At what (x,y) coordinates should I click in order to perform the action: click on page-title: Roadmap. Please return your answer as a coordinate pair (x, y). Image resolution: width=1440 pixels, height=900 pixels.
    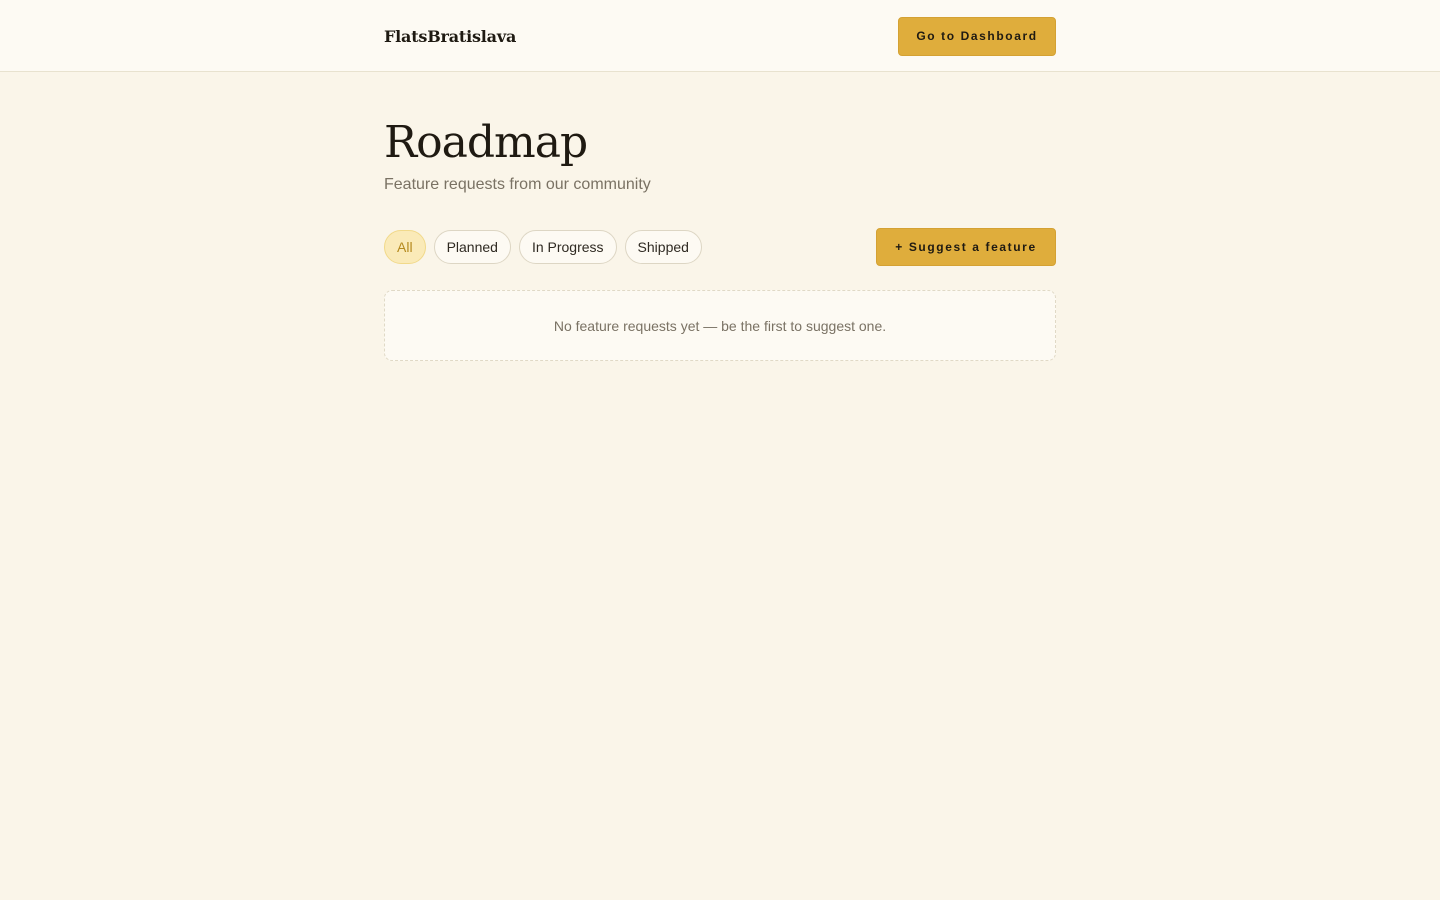
    Looking at the image, I should click on (486, 142).